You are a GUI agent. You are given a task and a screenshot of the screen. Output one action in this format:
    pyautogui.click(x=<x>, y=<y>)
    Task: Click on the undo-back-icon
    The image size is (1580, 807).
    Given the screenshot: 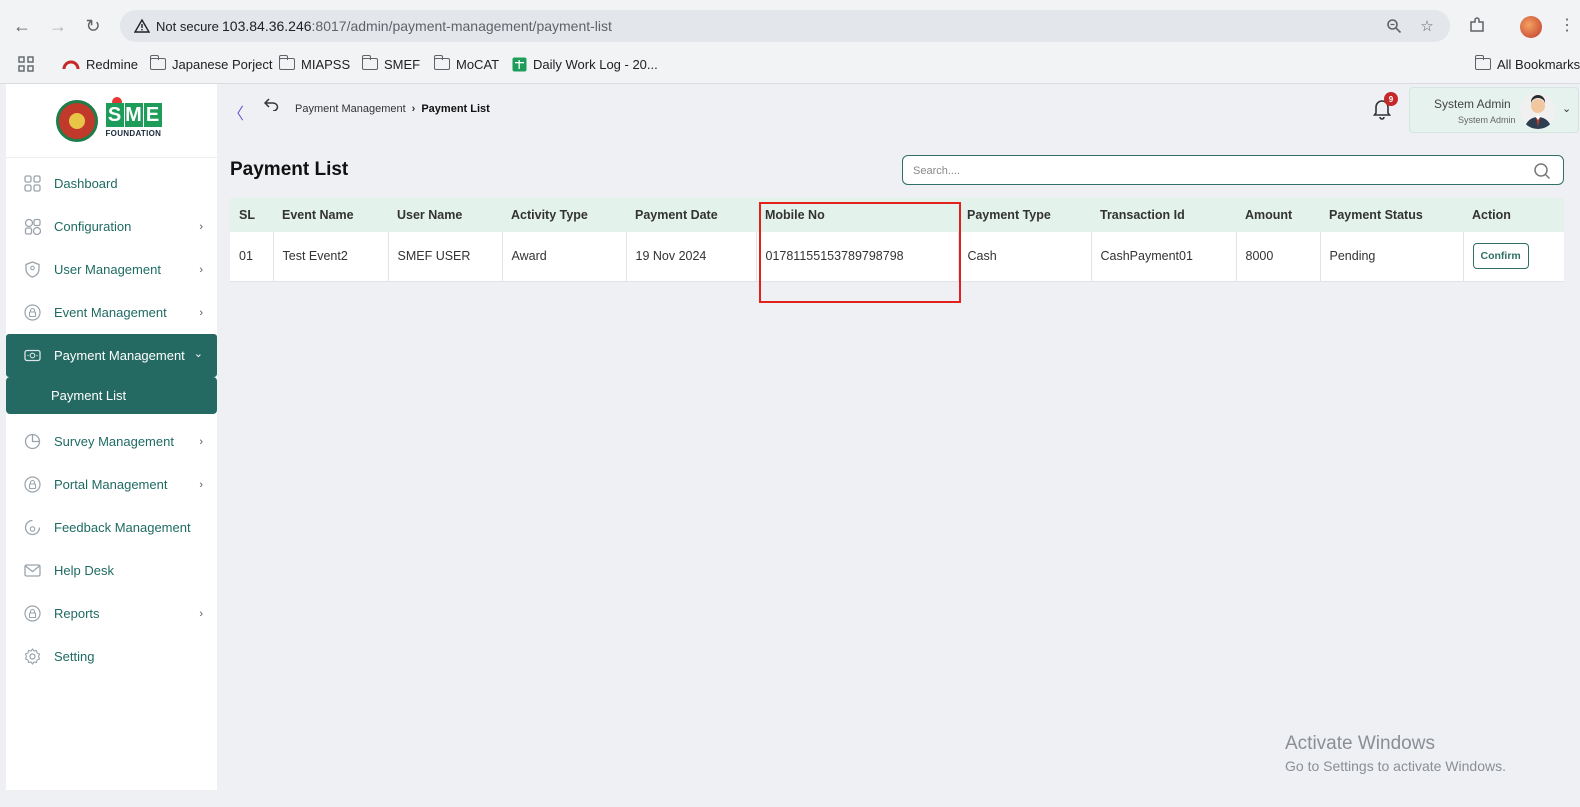 What is the action you would take?
    pyautogui.click(x=271, y=106)
    